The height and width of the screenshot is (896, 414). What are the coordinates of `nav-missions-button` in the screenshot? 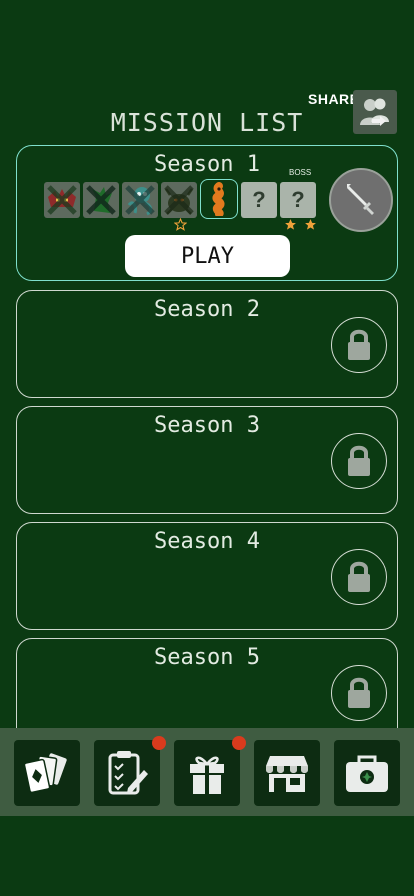 It's located at (130, 771).